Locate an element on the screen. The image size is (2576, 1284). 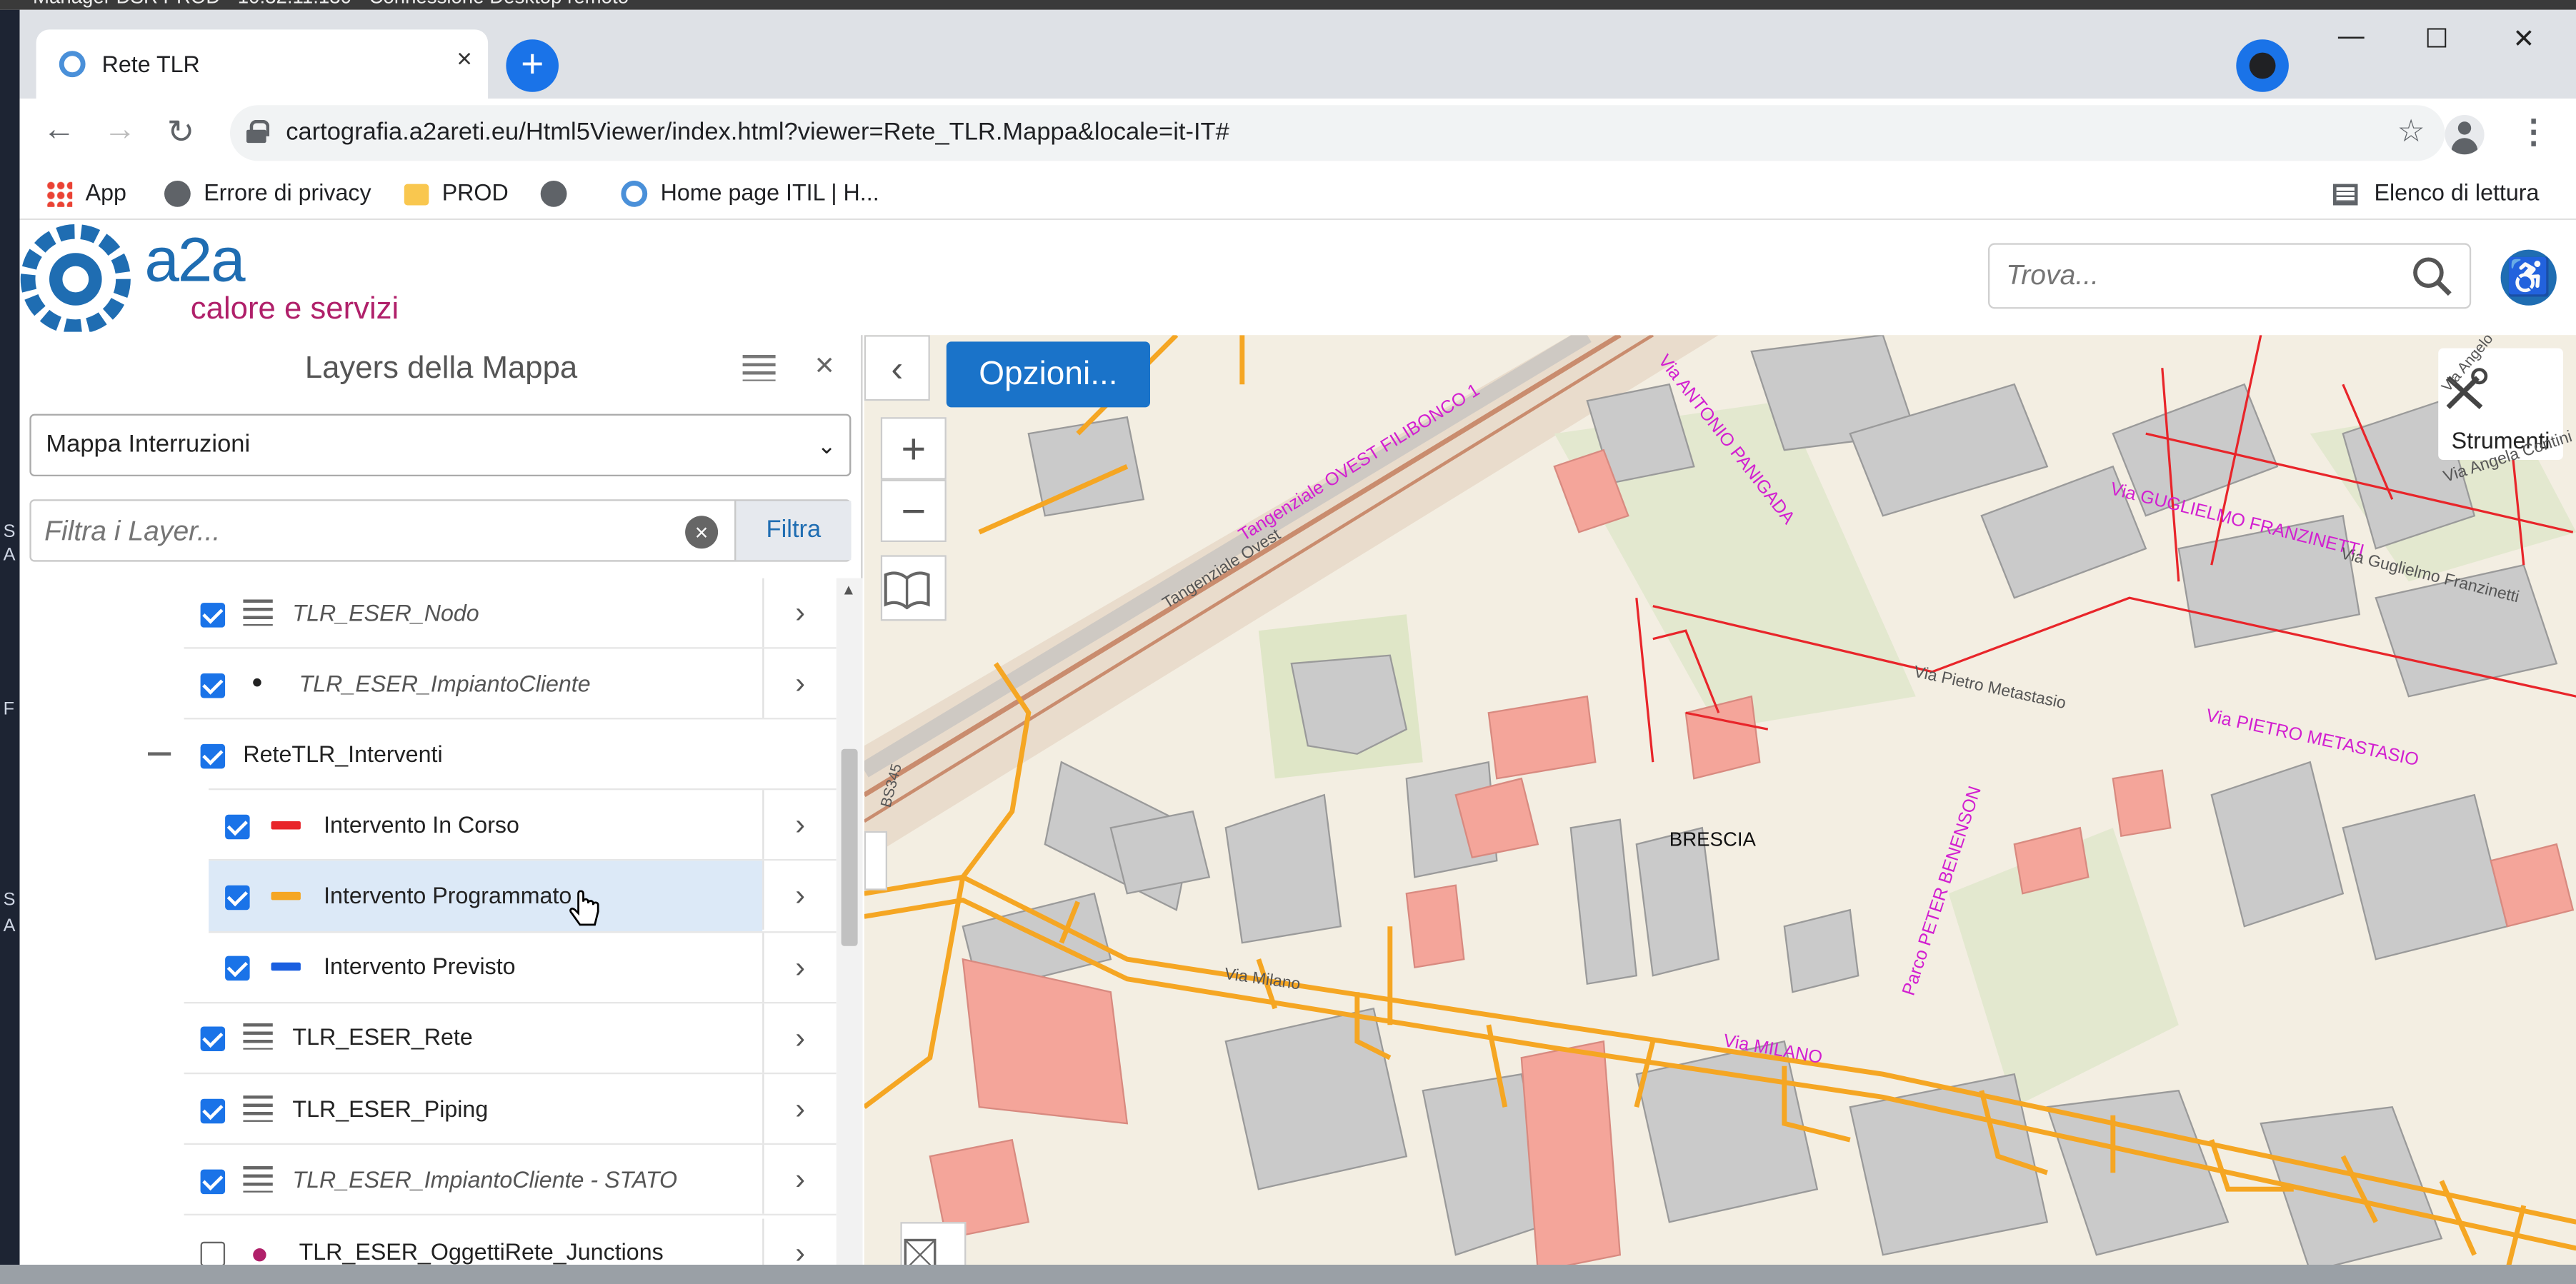
layer-row-intervento-previsto: Intervento Previsto › is located at coordinates (429, 967).